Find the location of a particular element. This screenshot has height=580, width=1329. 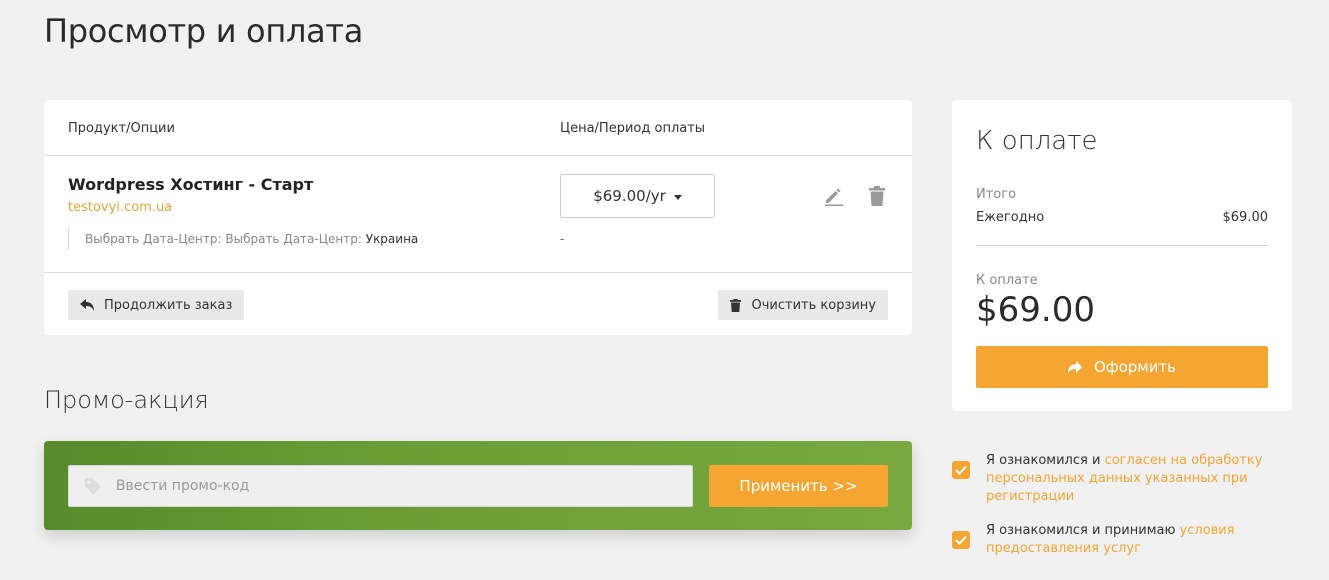

page-title: Просмотр и оплата is located at coordinates (204, 31).